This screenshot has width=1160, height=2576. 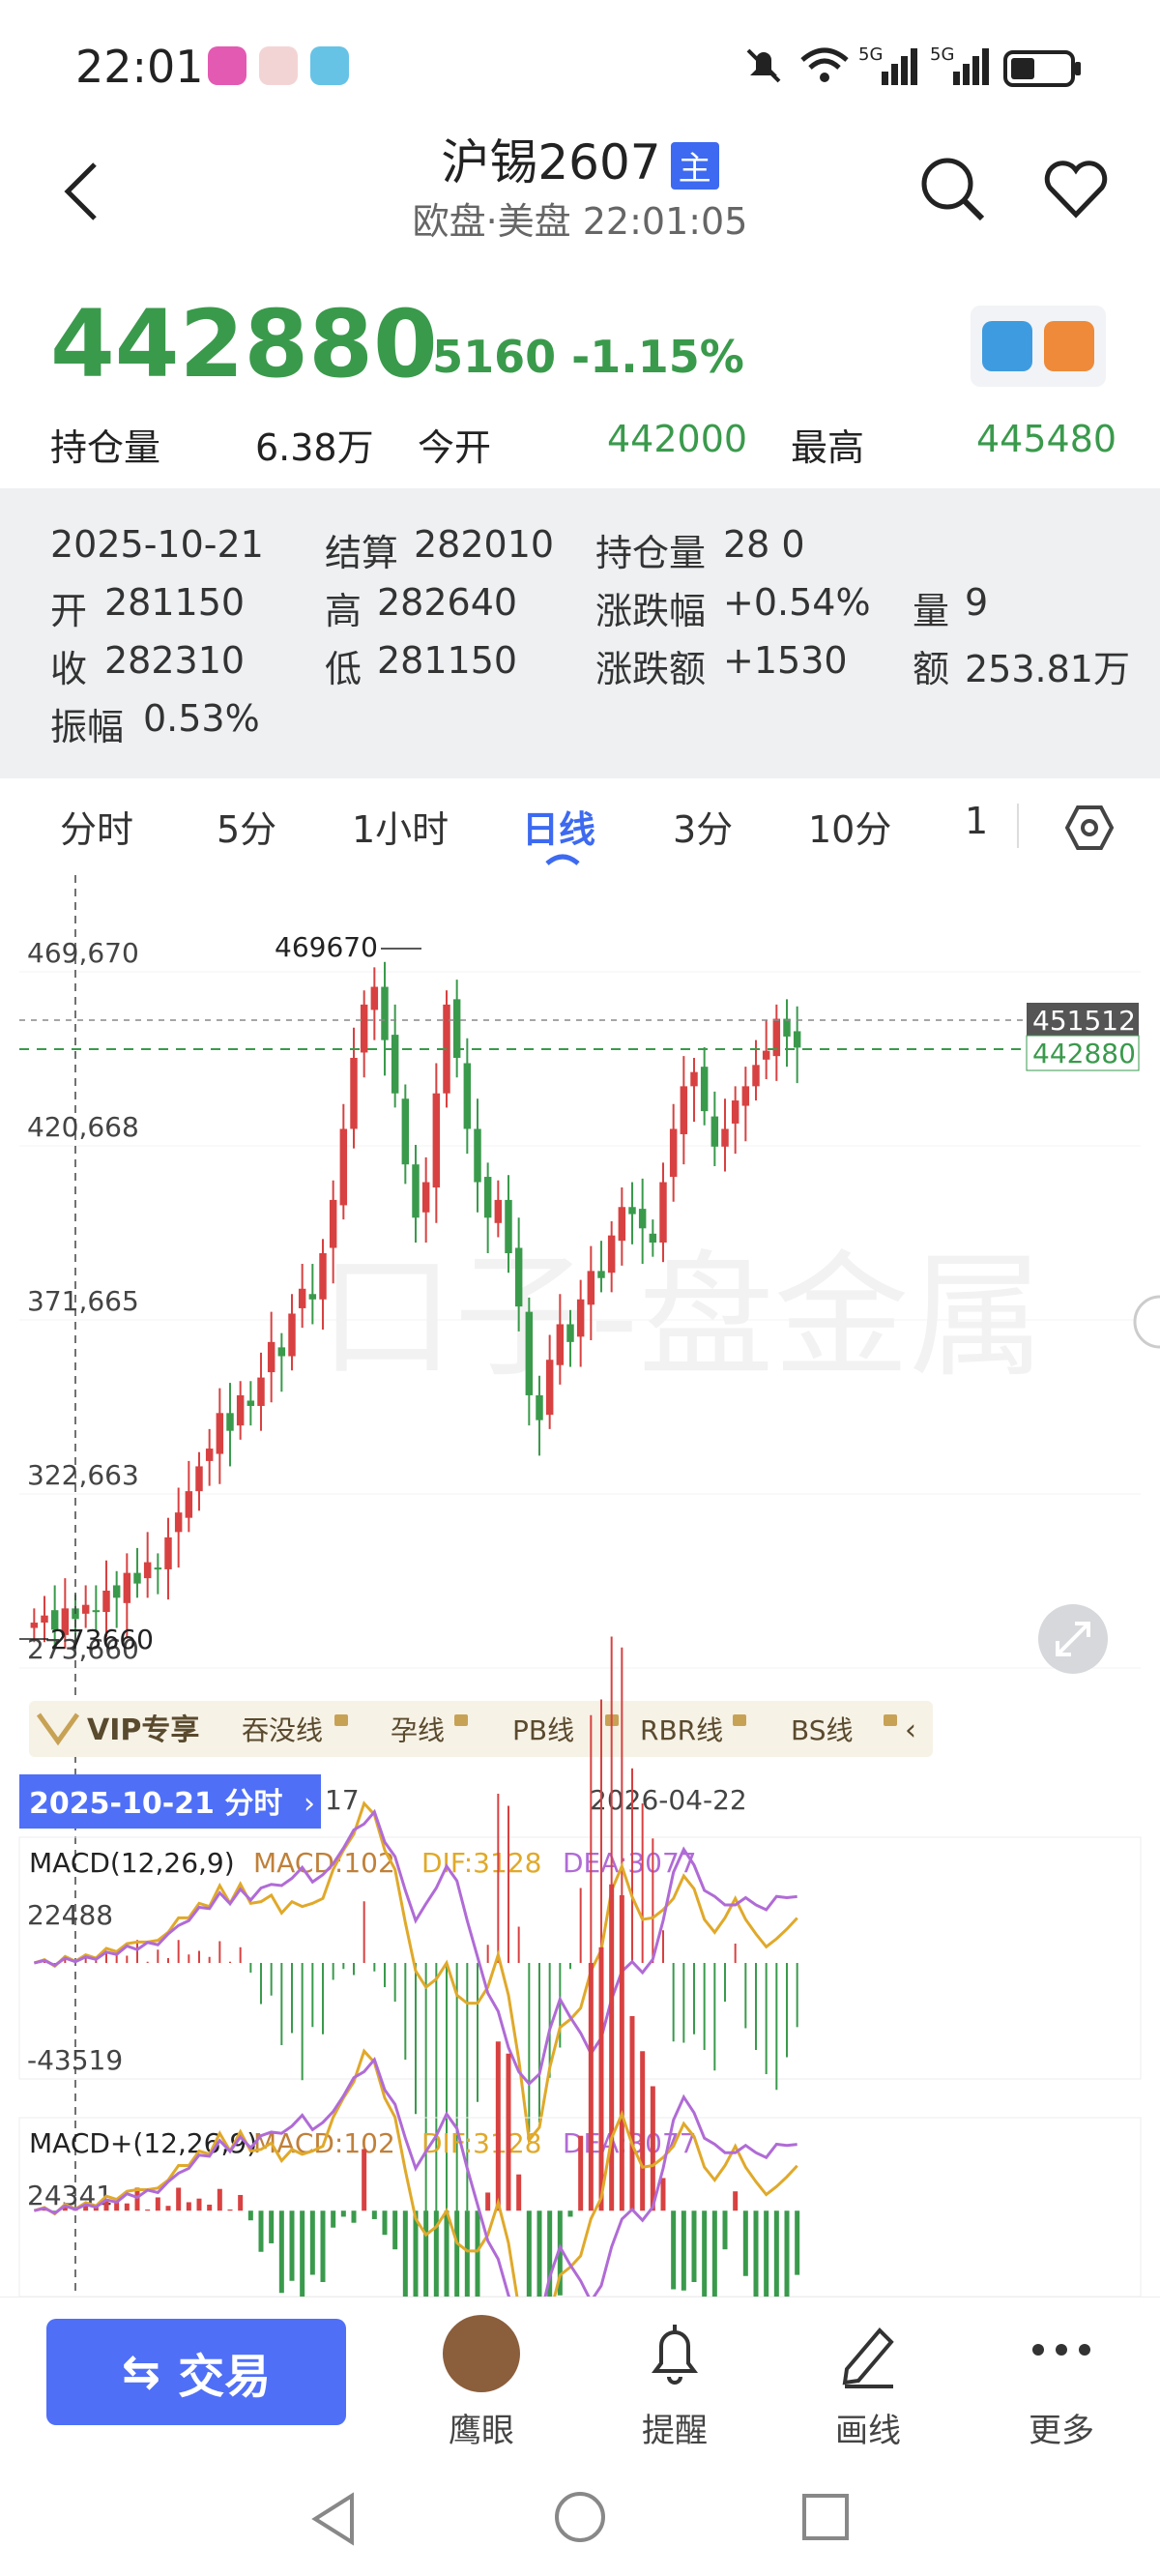 I want to click on search-icon, so click(x=952, y=188).